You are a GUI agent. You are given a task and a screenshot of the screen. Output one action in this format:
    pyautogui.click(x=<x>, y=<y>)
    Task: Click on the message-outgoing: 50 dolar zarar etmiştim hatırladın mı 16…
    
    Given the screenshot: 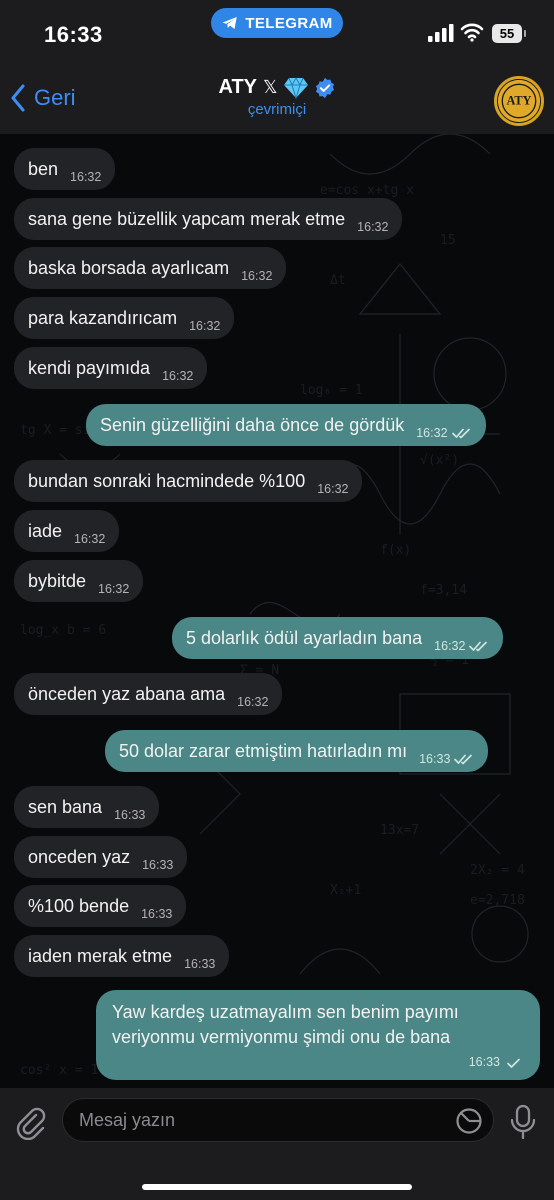 What is the action you would take?
    pyautogui.click(x=297, y=751)
    